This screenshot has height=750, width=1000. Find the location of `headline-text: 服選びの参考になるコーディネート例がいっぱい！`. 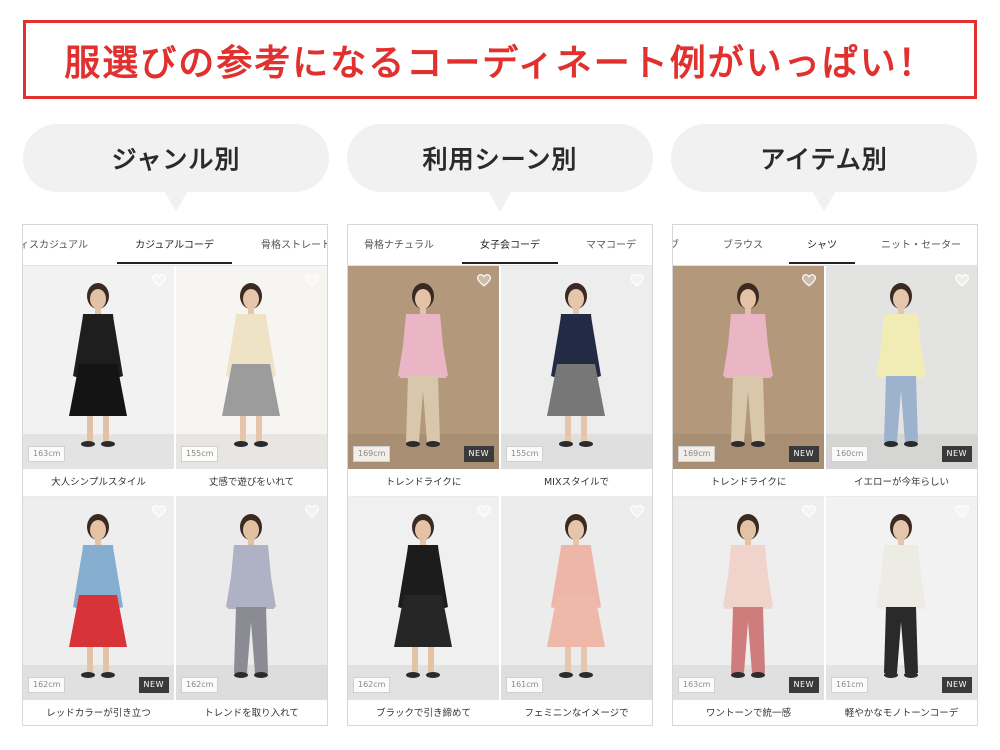

headline-text: 服選びの参考になるコーディネート例がいっぱい！ is located at coordinates (500, 63).